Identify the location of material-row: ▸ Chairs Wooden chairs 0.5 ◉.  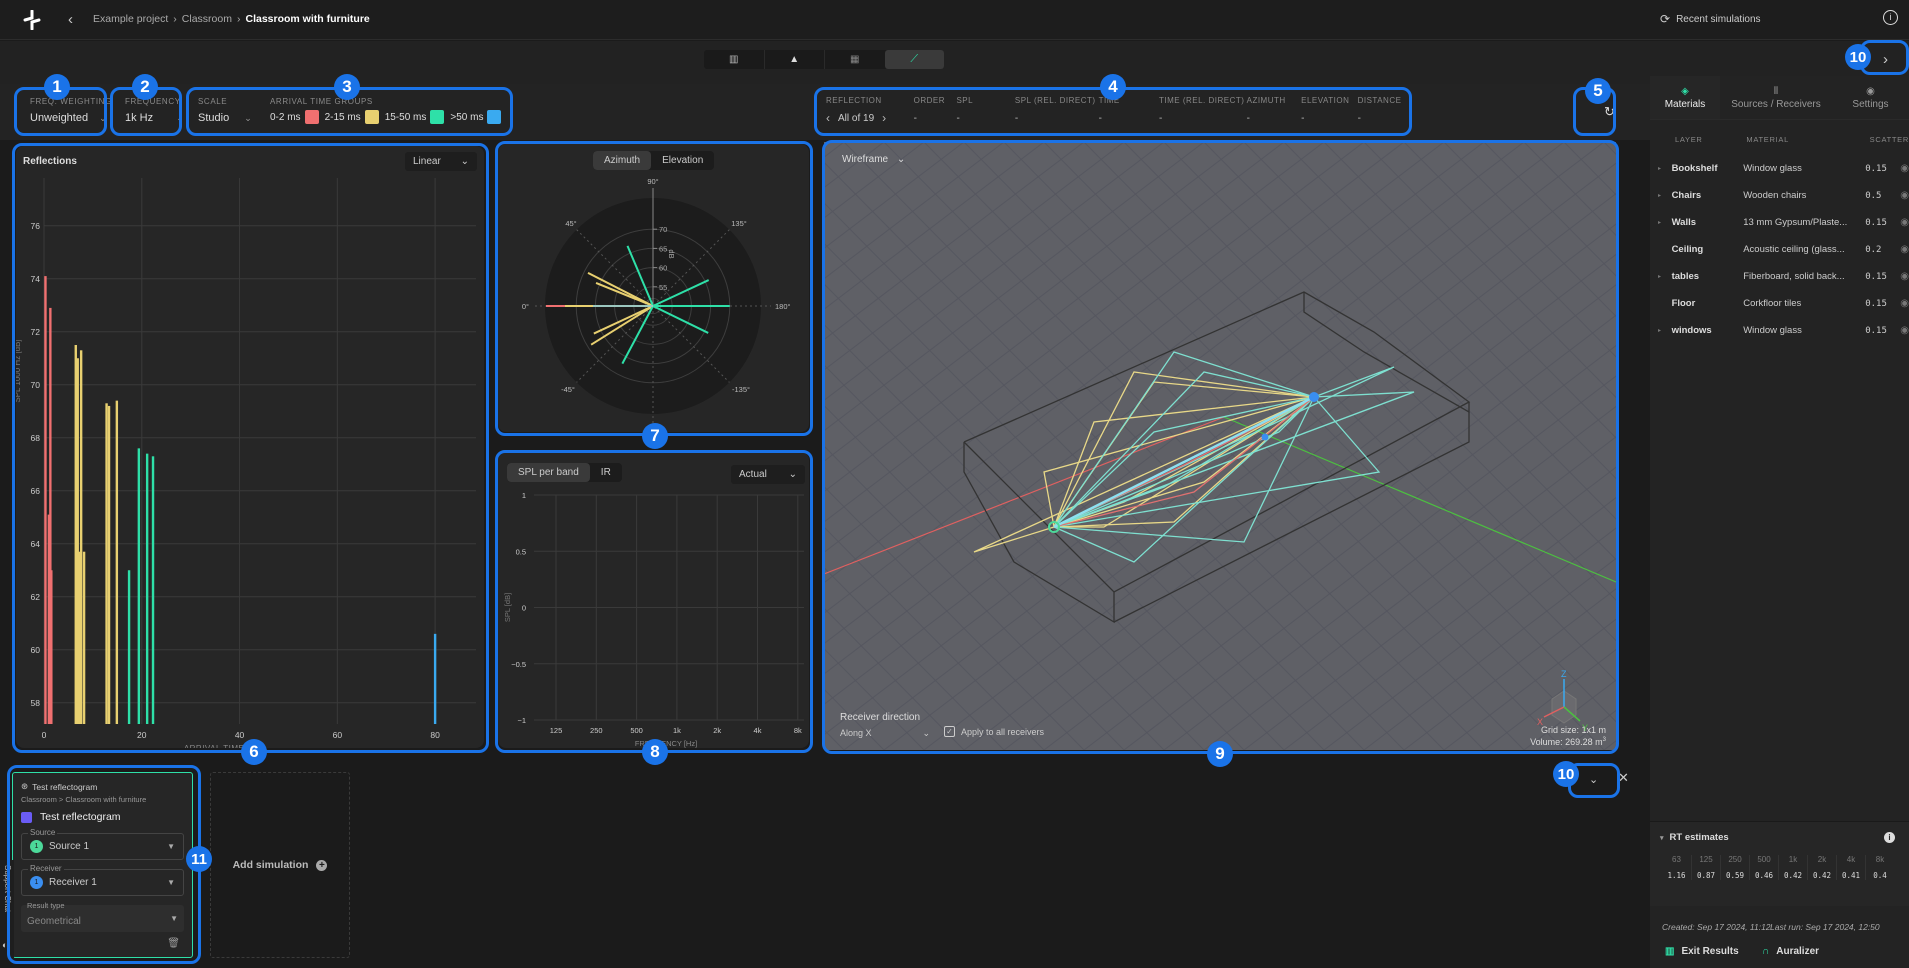
(1779, 195).